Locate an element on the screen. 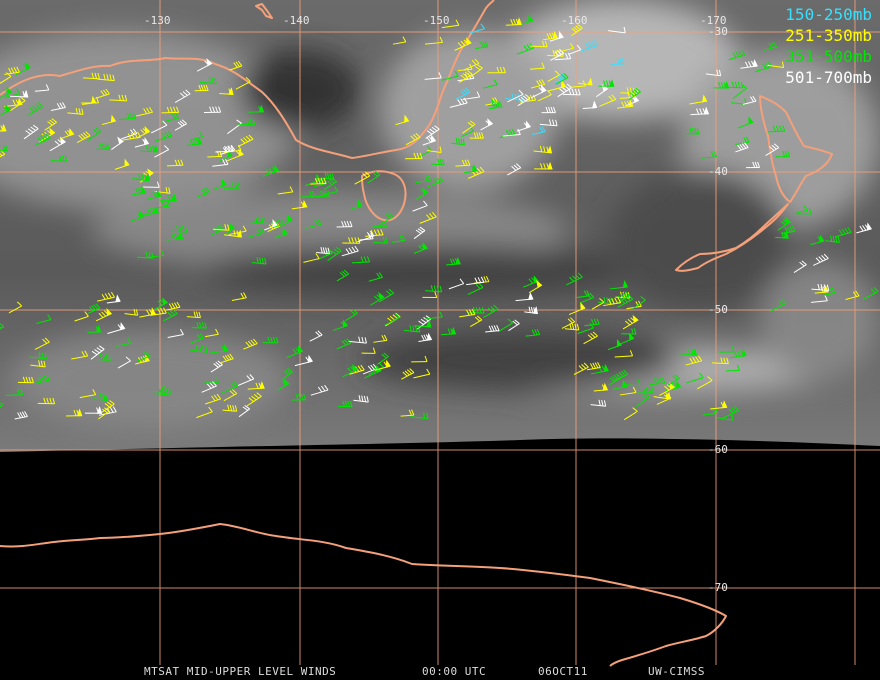 The width and height of the screenshot is (880, 680). legend-entry-501-700: 501-700mb is located at coordinates (828, 77).